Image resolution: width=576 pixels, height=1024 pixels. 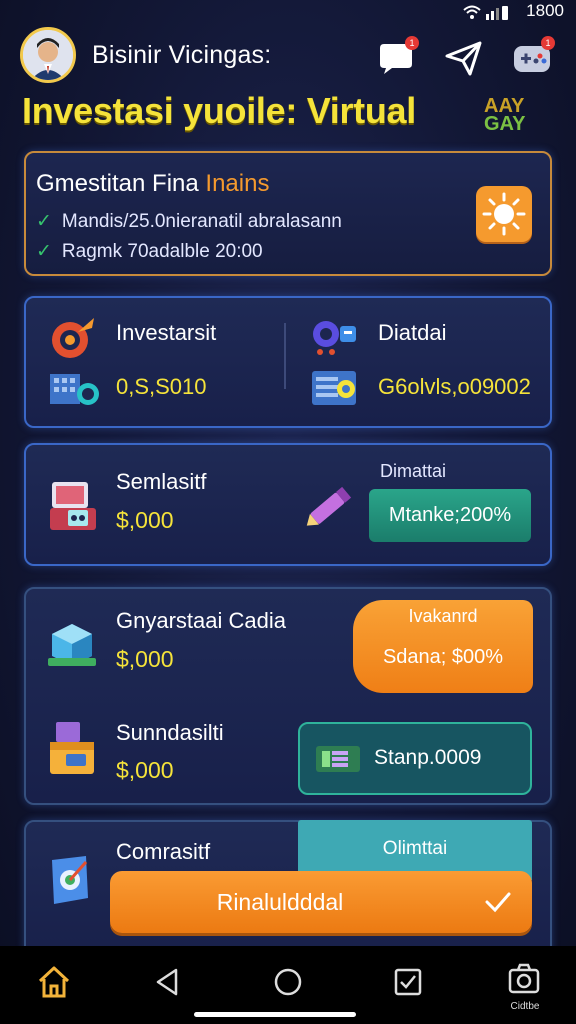 I want to click on multi-item2-value: $,000, so click(x=145, y=770).